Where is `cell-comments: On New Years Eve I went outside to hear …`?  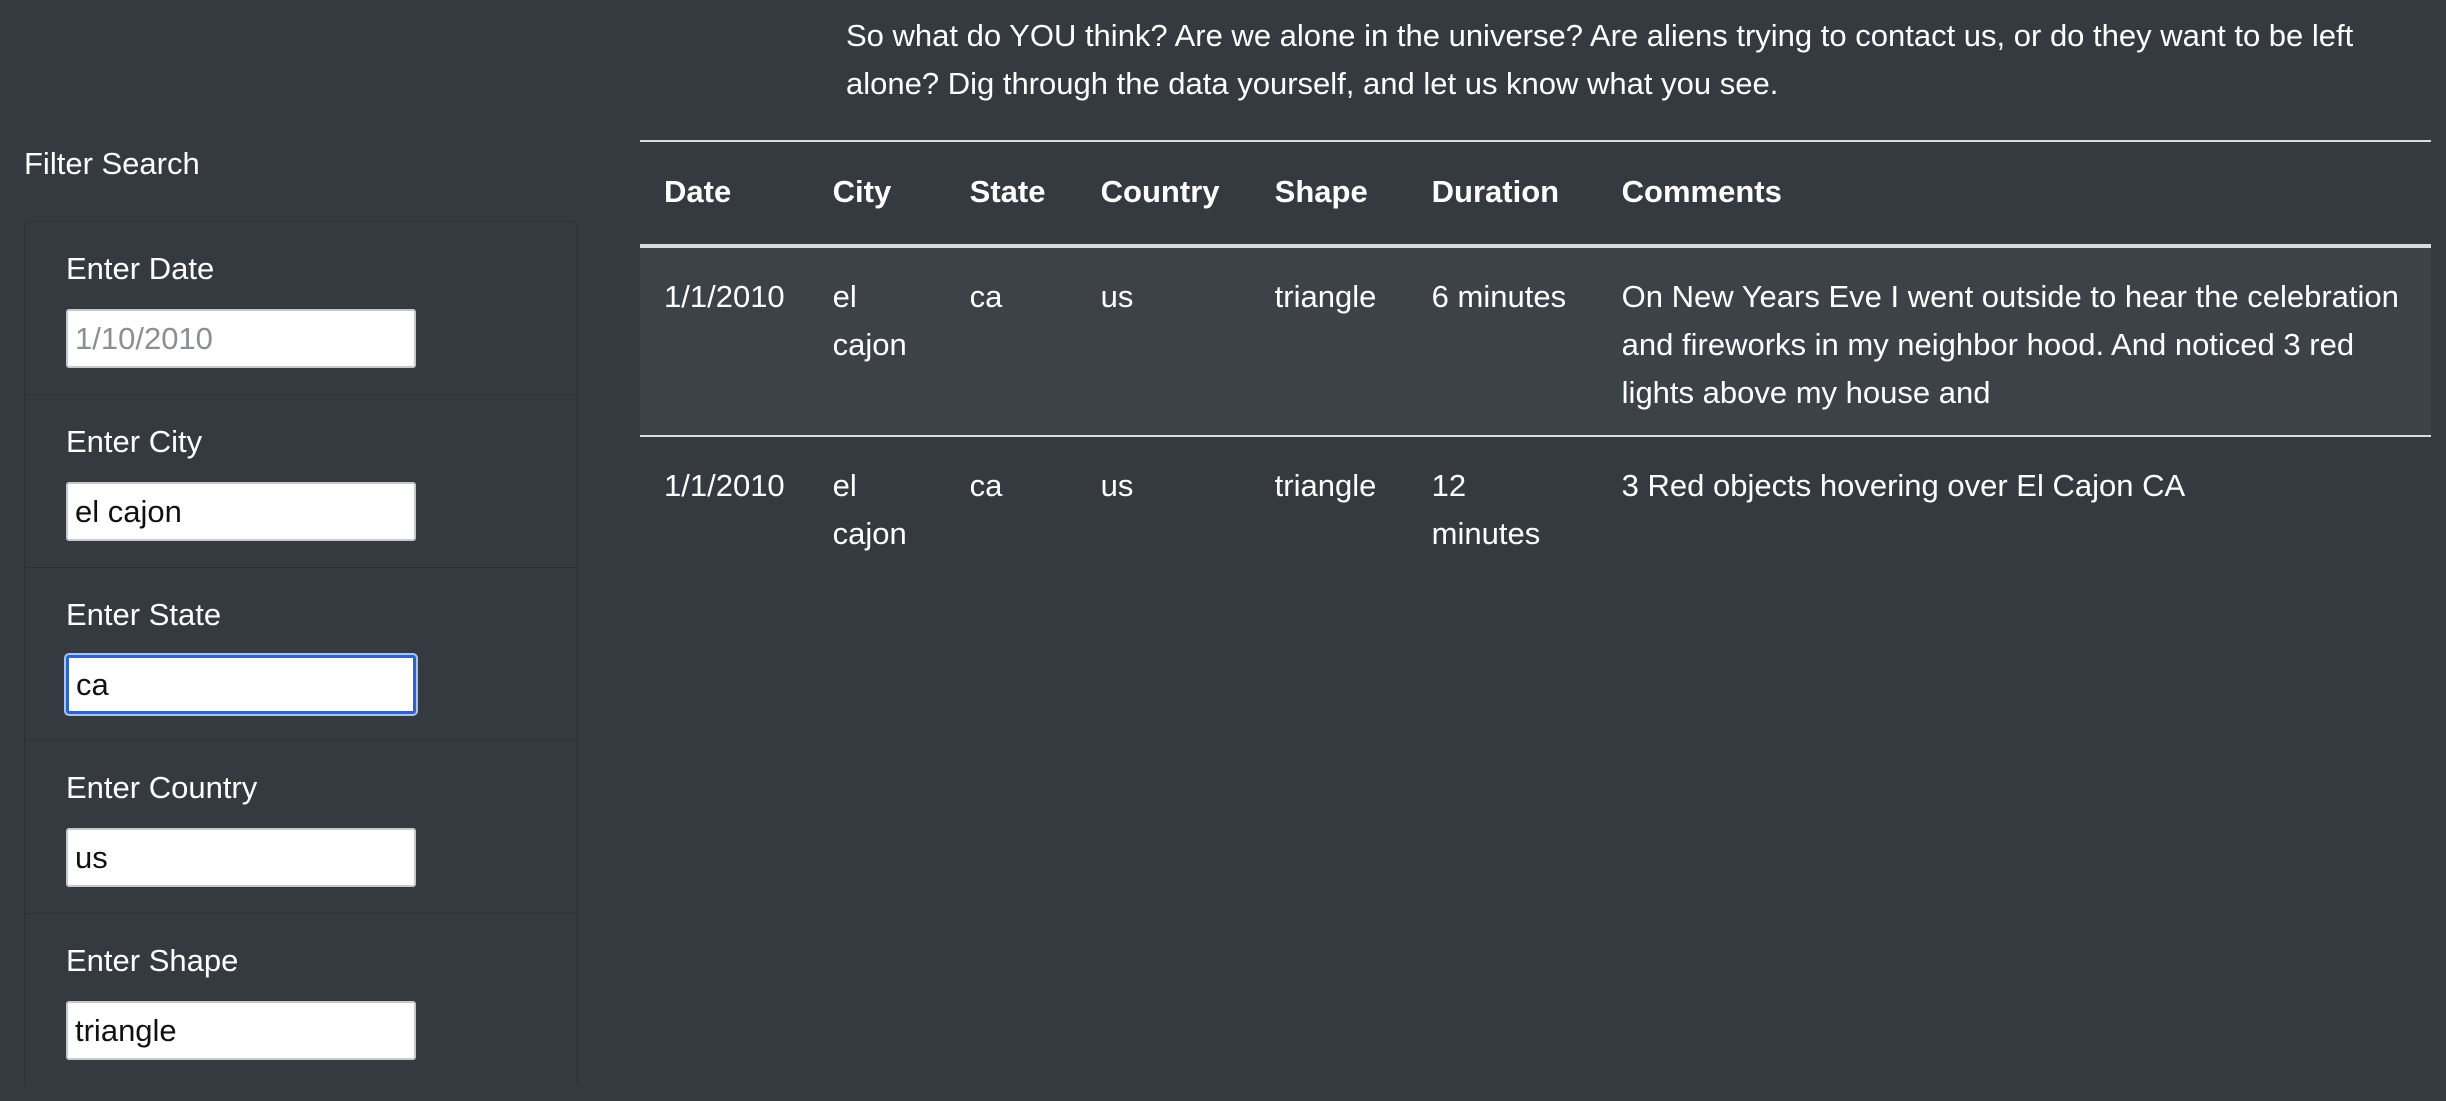 cell-comments: On New Years Eve I went outside to hear … is located at coordinates (2014, 341).